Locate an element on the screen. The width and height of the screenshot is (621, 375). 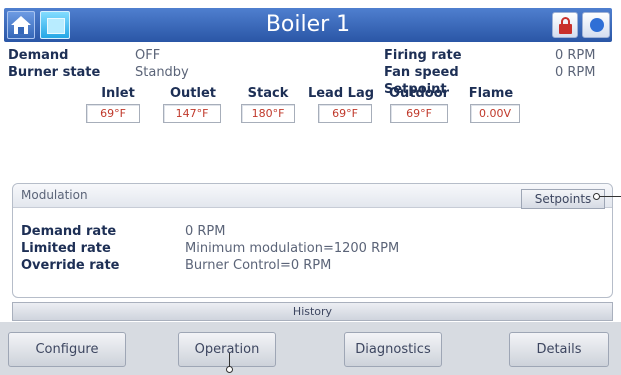
override-rate-value: Burner Control=0 RPM is located at coordinates (258, 265).